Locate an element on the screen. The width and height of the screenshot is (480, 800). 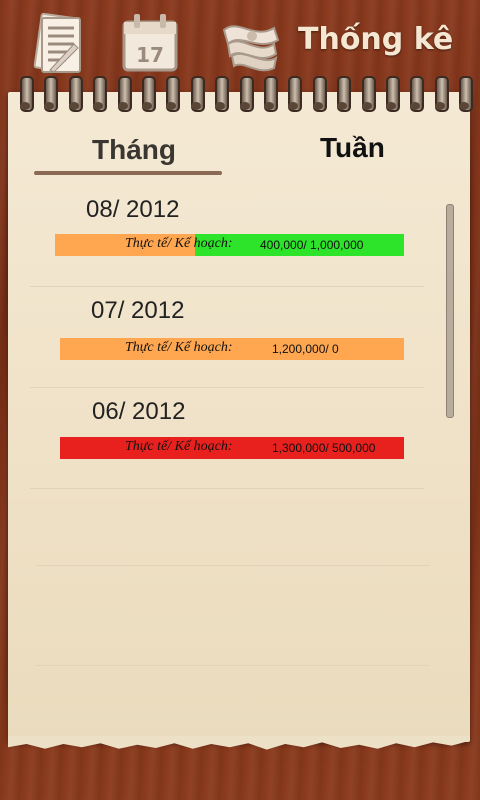
progress-value: 1,300,000/ 500,000 is located at coordinates (324, 448).